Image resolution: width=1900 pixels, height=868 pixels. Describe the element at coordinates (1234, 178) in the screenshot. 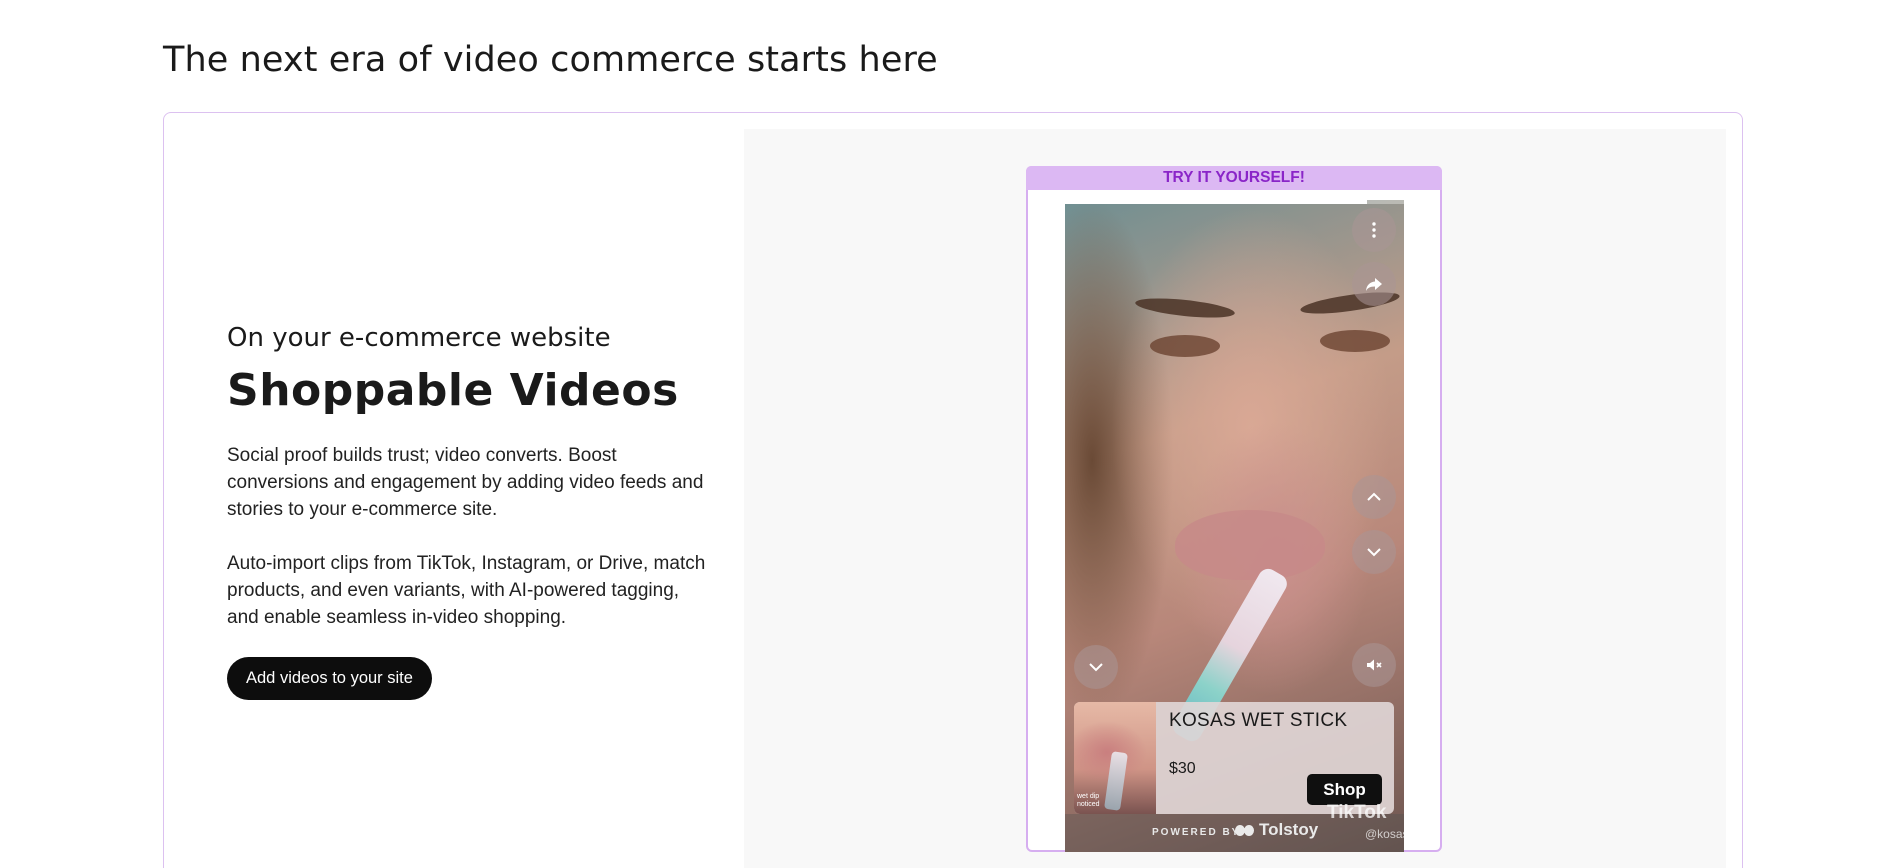

I see `try-it-banner: TRY IT YOURSELF!` at that location.